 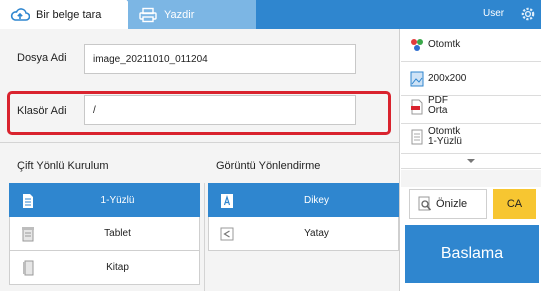 I want to click on file-name-label: Dosya Adi, so click(x=42, y=58).